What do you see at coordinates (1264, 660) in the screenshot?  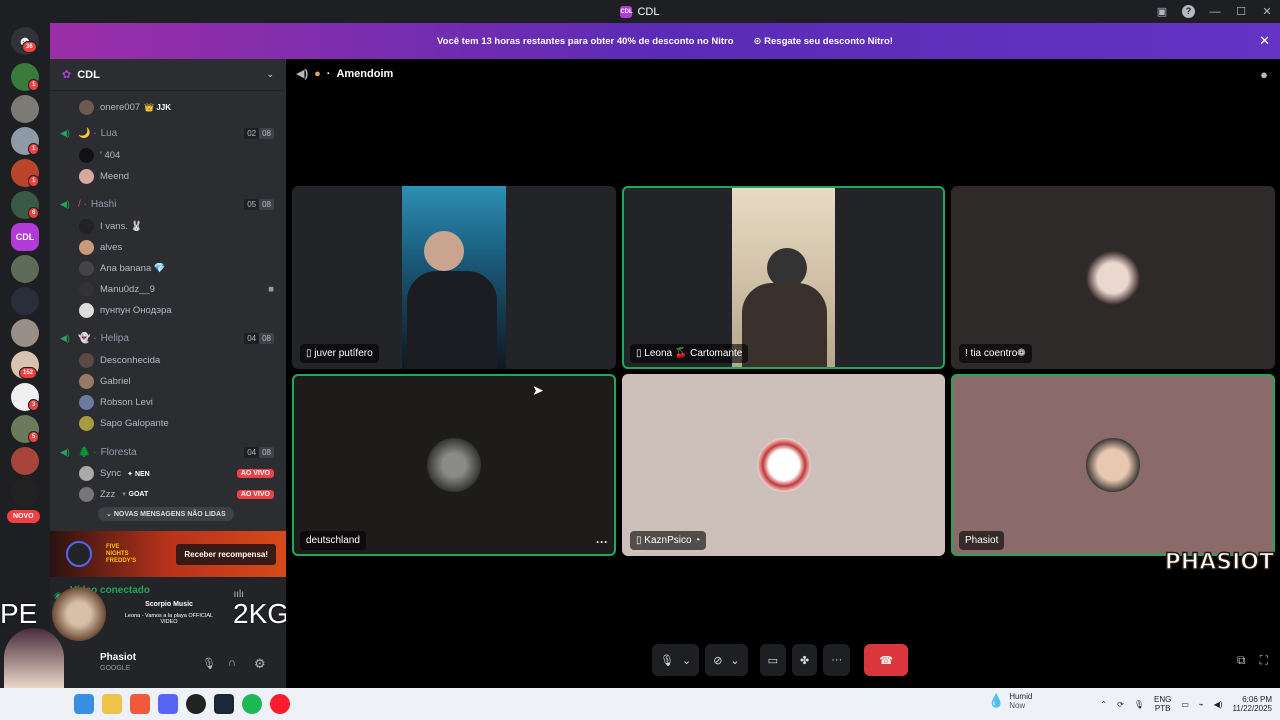 I see `fullscreen-icon: ⛶` at bounding box center [1264, 660].